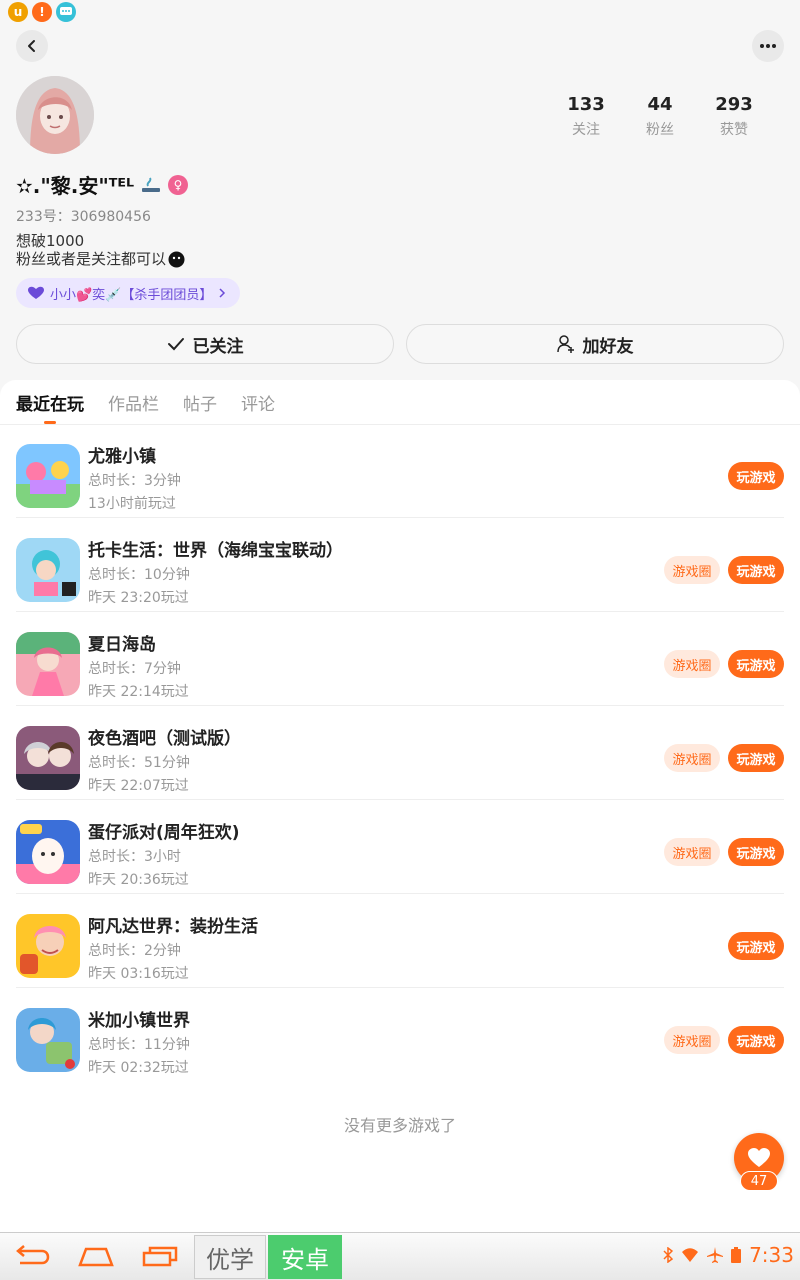 The width and height of the screenshot is (800, 1280). What do you see at coordinates (96, 1258) in the screenshot?
I see `home-nav-icon` at bounding box center [96, 1258].